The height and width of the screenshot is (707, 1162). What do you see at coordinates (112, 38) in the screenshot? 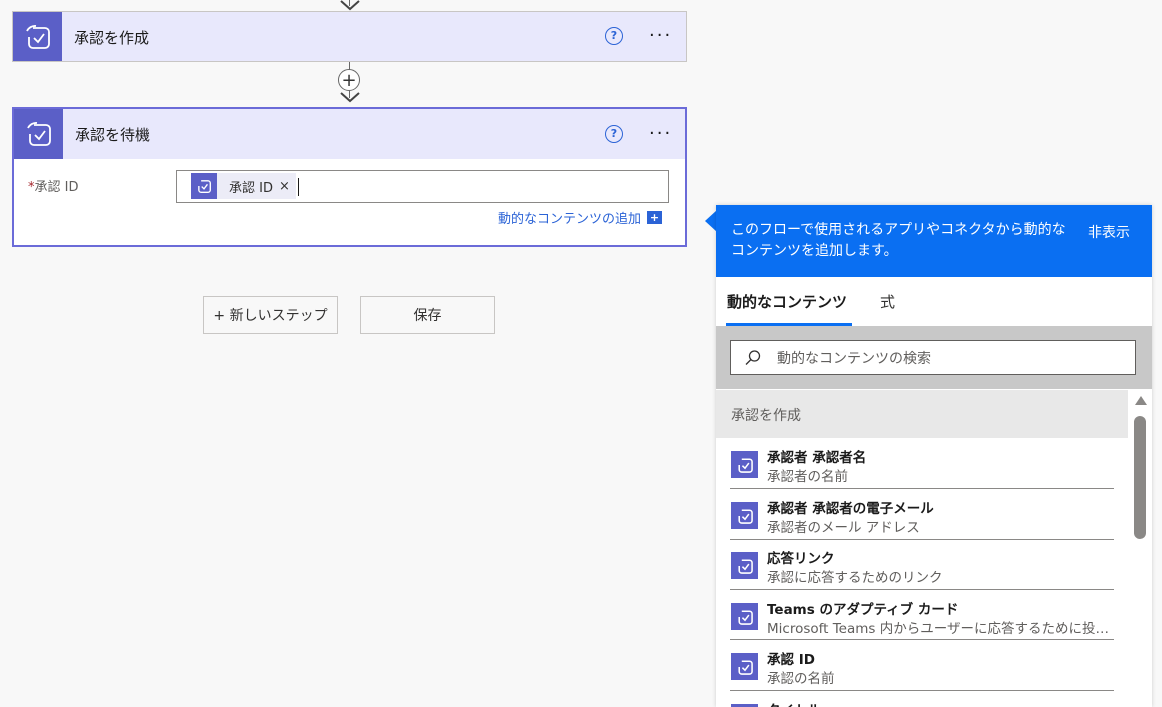
I see `create-approval-title: 承認を作成` at bounding box center [112, 38].